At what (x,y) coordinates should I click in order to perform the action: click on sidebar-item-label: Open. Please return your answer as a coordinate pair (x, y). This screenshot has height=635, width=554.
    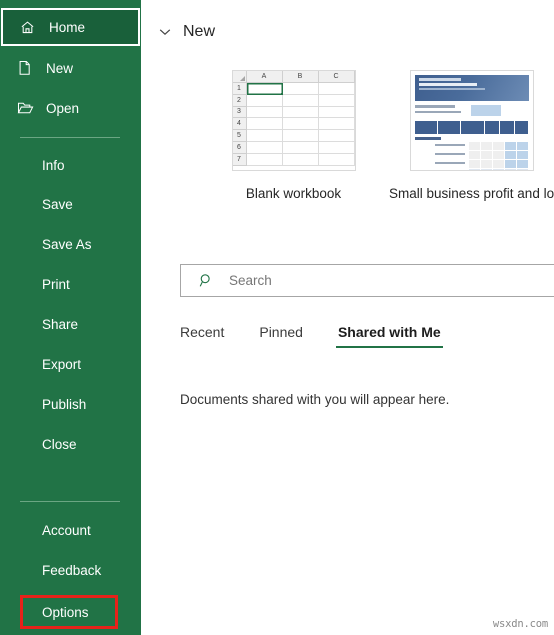
    Looking at the image, I should click on (63, 108).